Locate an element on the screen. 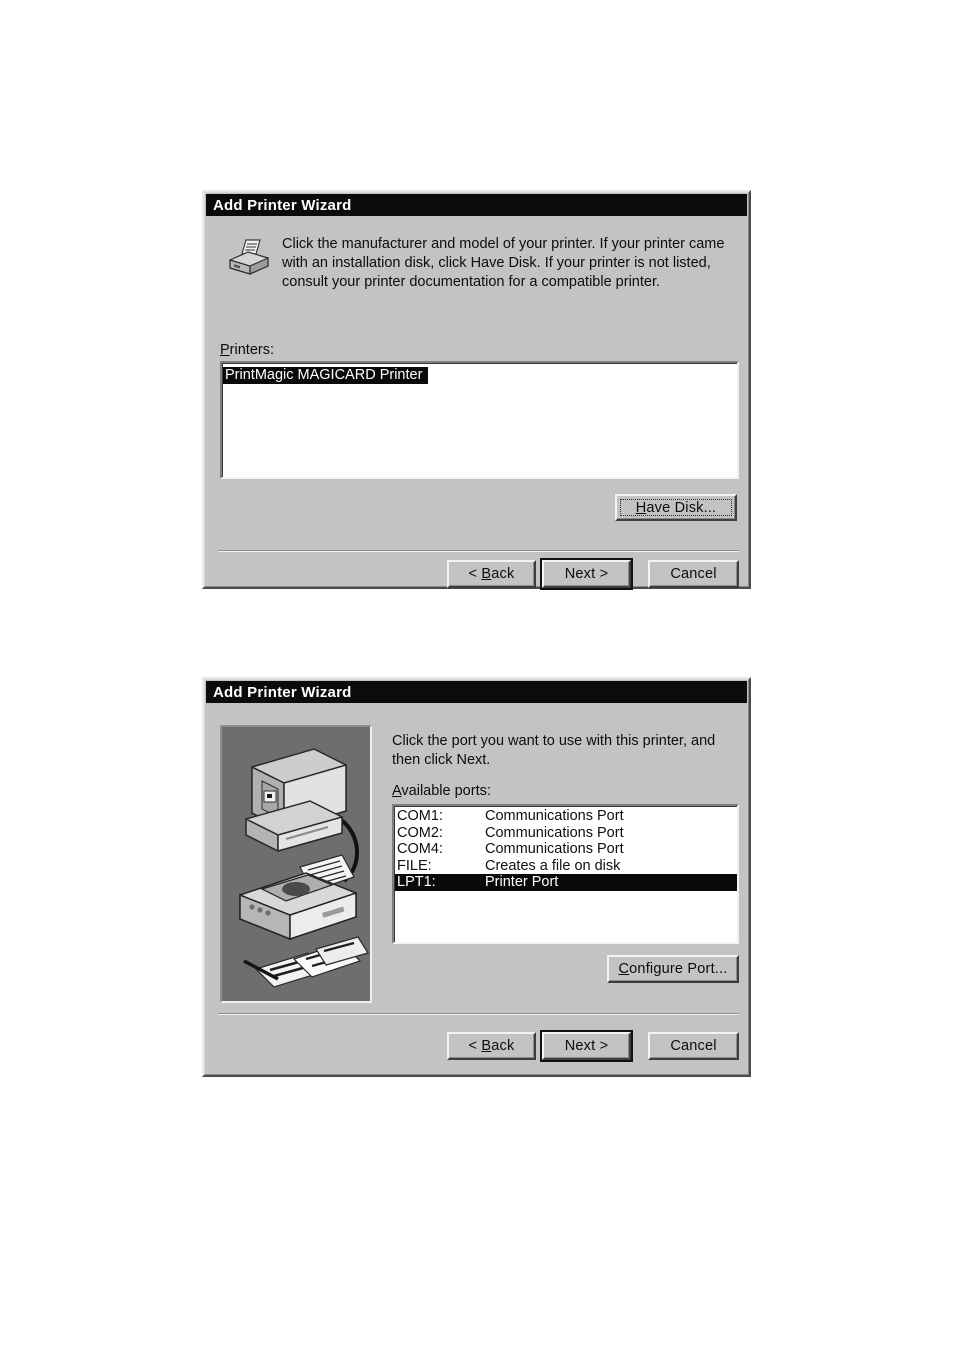 The height and width of the screenshot is (1348, 954). port-description: Printer Port is located at coordinates (522, 882).